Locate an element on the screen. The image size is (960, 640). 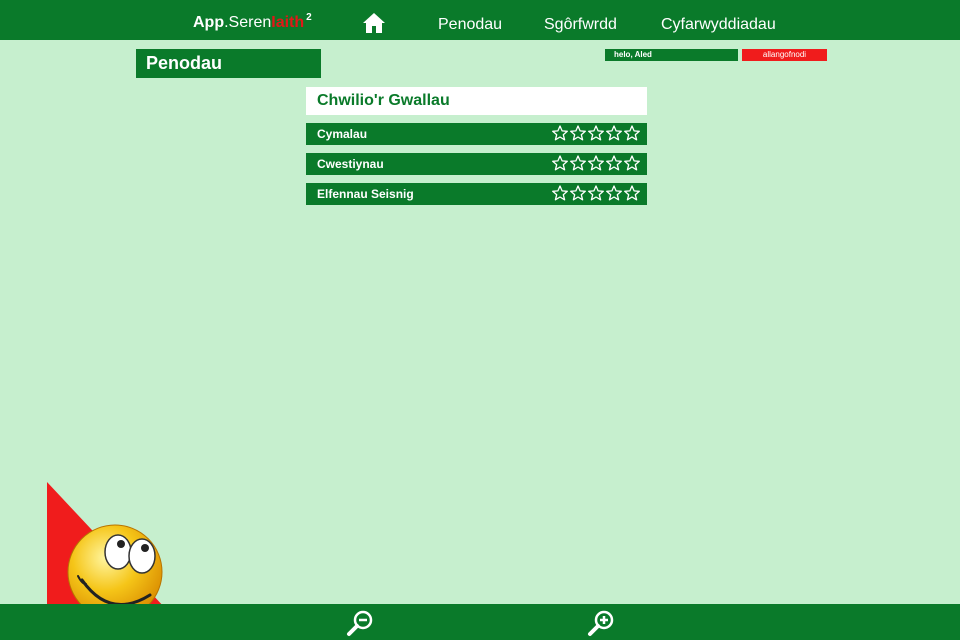
home-icon is located at coordinates (374, 23).